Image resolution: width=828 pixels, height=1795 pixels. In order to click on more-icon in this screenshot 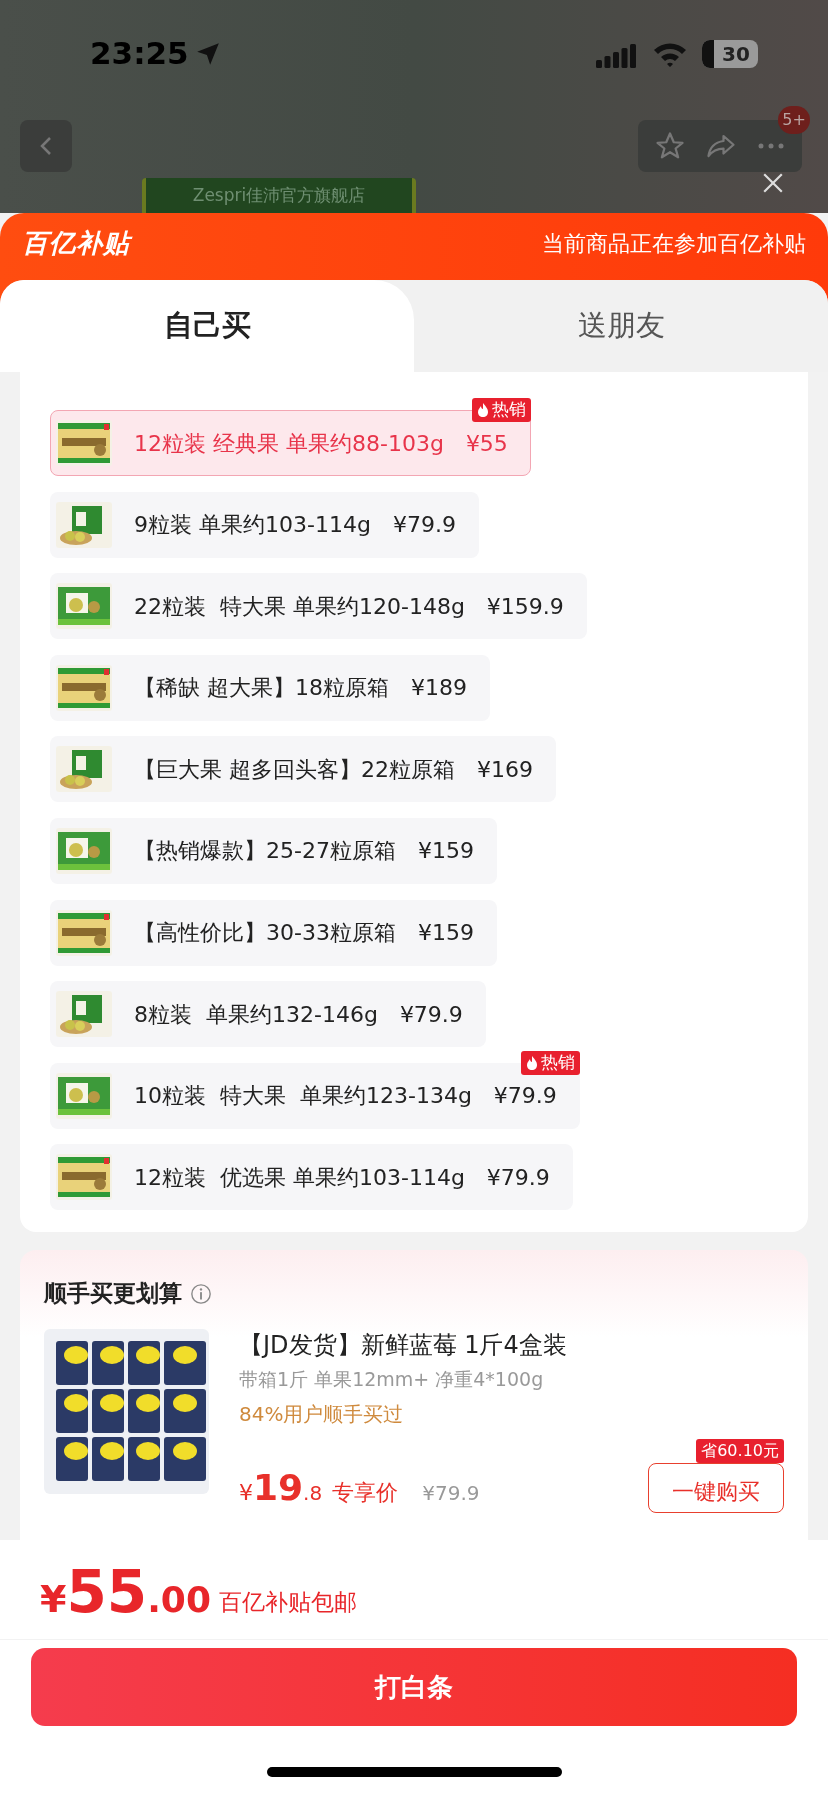, I will do `click(771, 146)`.